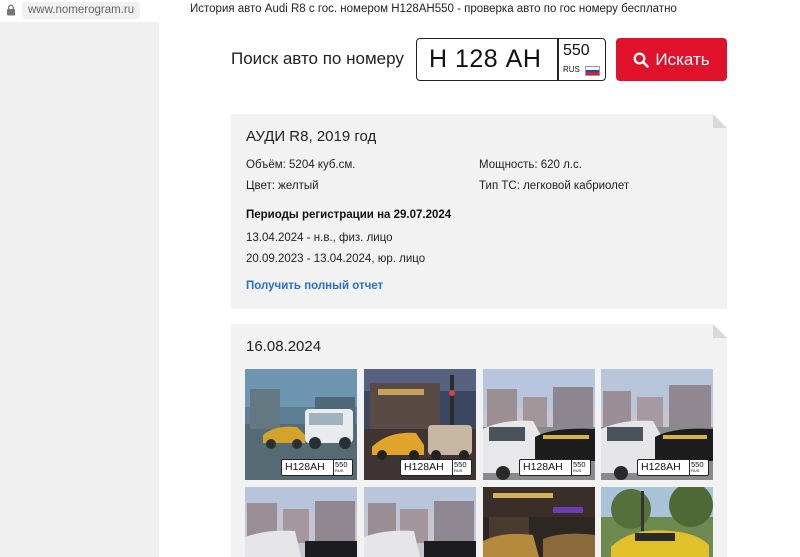  What do you see at coordinates (554, 186) in the screenshot?
I see `car-type: Тип ТС: легковой кабриолет` at bounding box center [554, 186].